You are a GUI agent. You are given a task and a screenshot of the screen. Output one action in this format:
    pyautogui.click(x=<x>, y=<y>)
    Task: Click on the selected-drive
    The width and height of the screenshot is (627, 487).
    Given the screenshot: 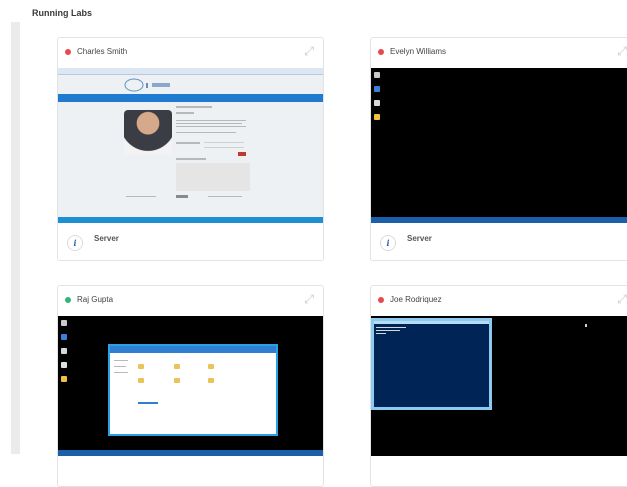 What is the action you would take?
    pyautogui.click(x=148, y=403)
    